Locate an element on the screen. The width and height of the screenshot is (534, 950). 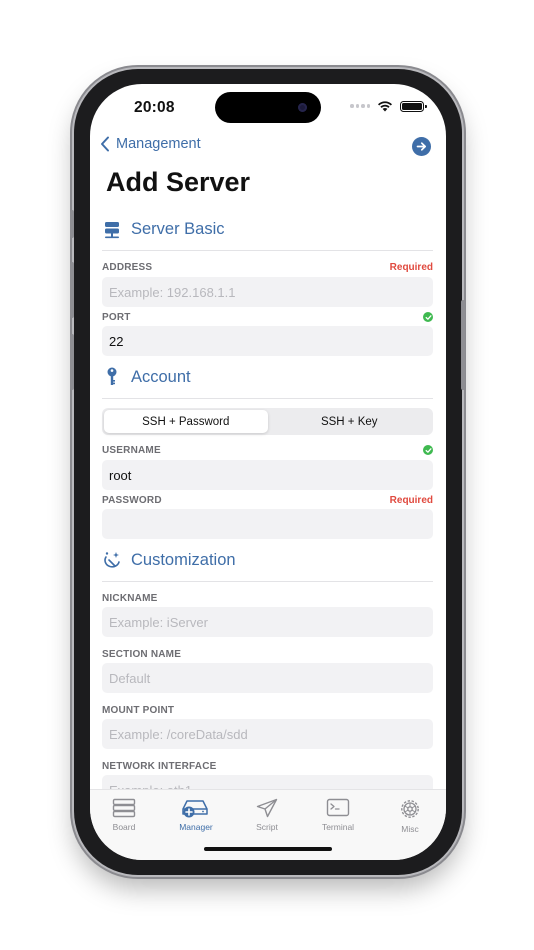
back-button: Management is located at coordinates (150, 144).